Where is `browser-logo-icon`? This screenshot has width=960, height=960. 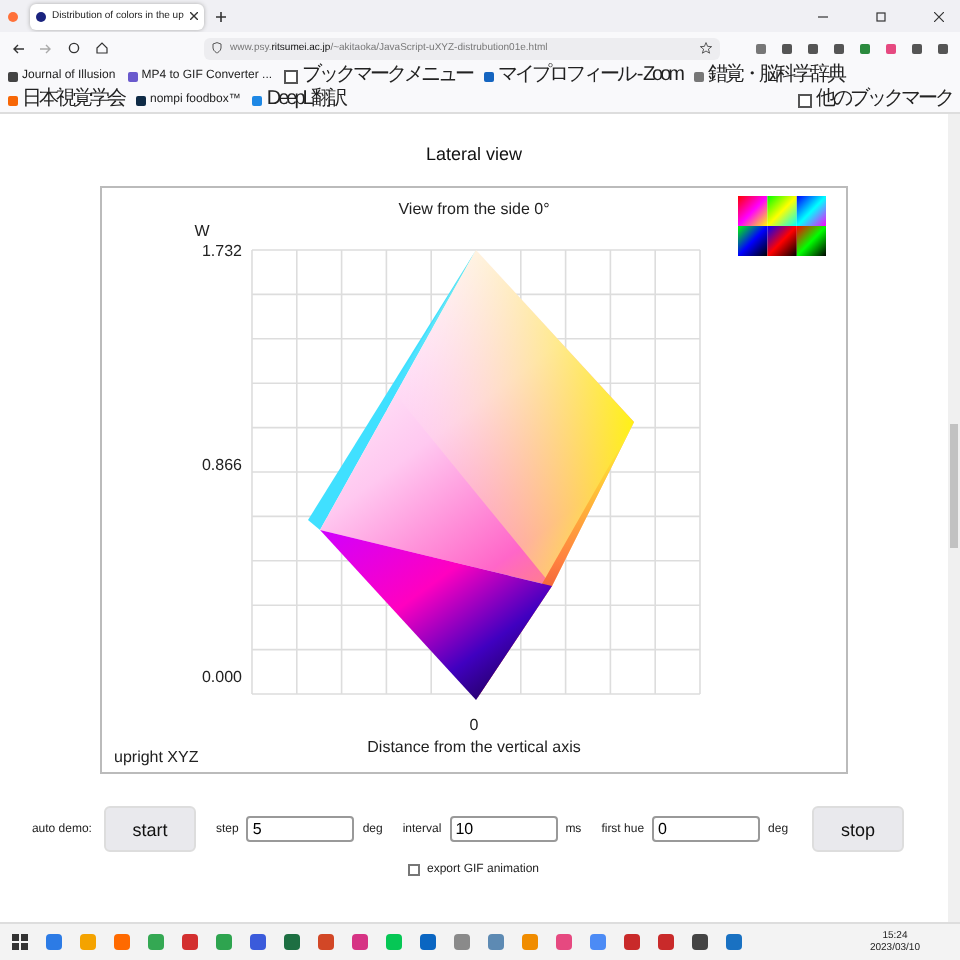
browser-logo-icon is located at coordinates (13, 16).